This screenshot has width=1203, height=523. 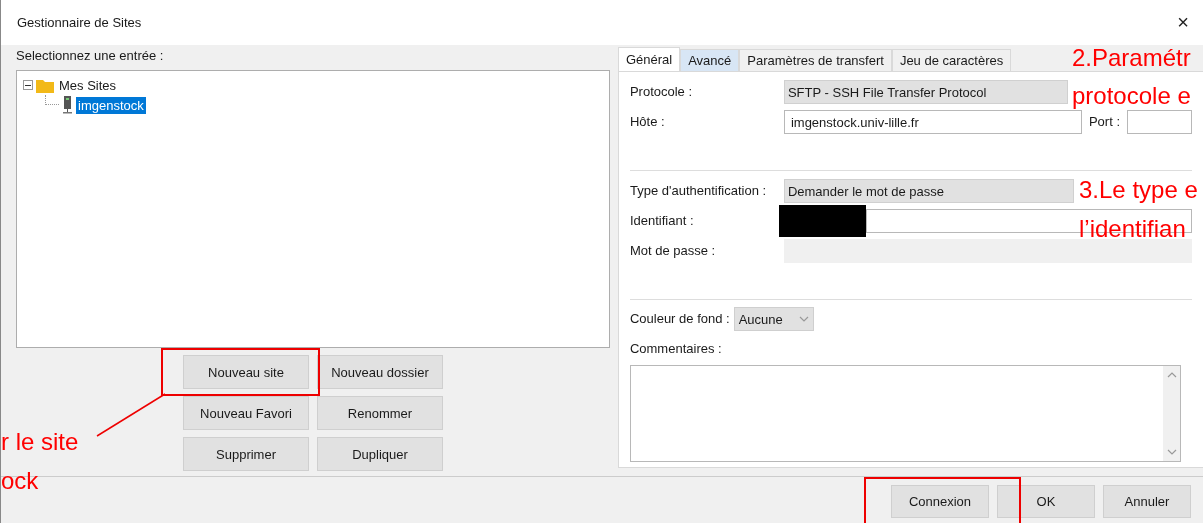 What do you see at coordinates (940, 501) in the screenshot?
I see `dialog-button: Connexion` at bounding box center [940, 501].